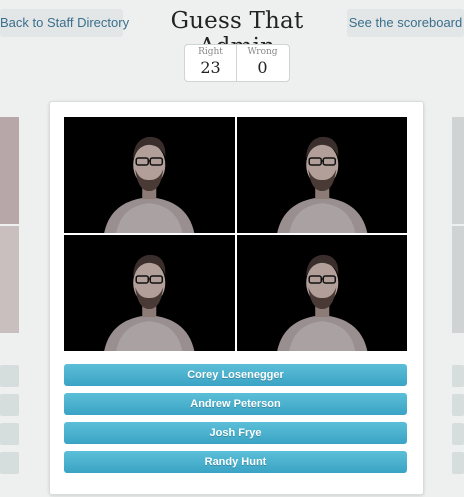  Describe the element at coordinates (235, 404) in the screenshot. I see `answer-button: Andrew Peterson` at that location.